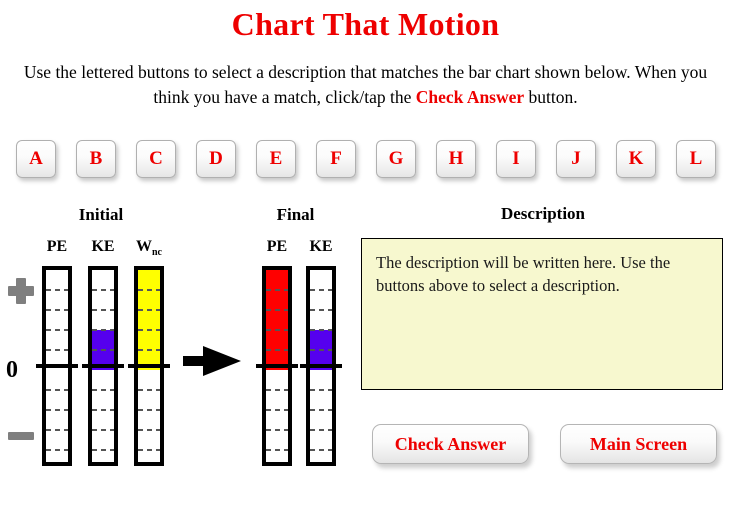 The width and height of the screenshot is (731, 509). What do you see at coordinates (96, 159) in the screenshot?
I see `letter-button-b: B` at bounding box center [96, 159].